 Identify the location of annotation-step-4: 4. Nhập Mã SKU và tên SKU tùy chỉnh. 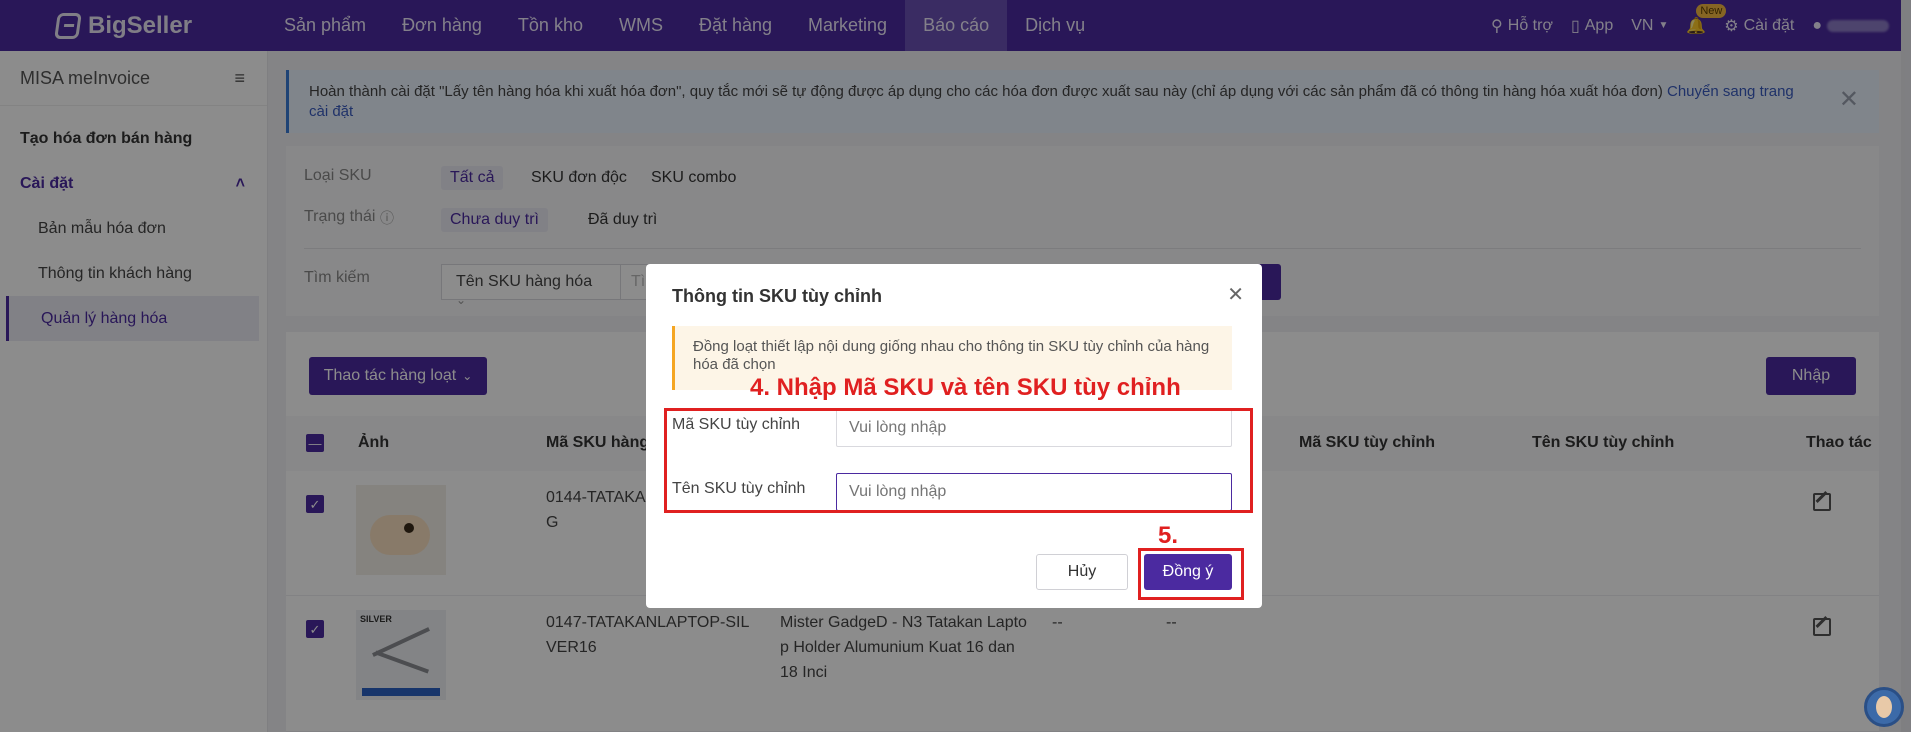
(965, 387).